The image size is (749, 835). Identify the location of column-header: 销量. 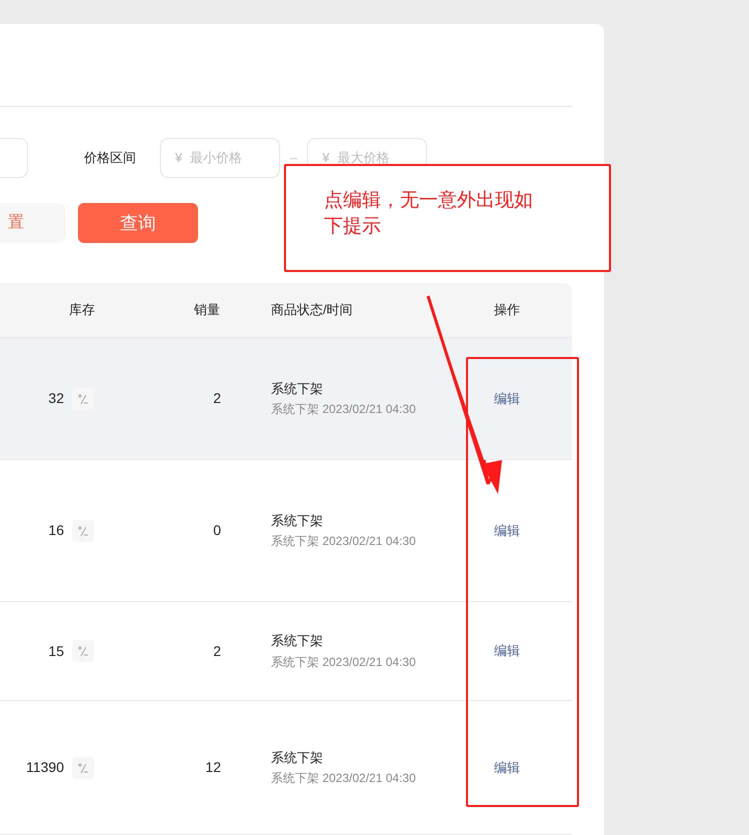
(207, 310).